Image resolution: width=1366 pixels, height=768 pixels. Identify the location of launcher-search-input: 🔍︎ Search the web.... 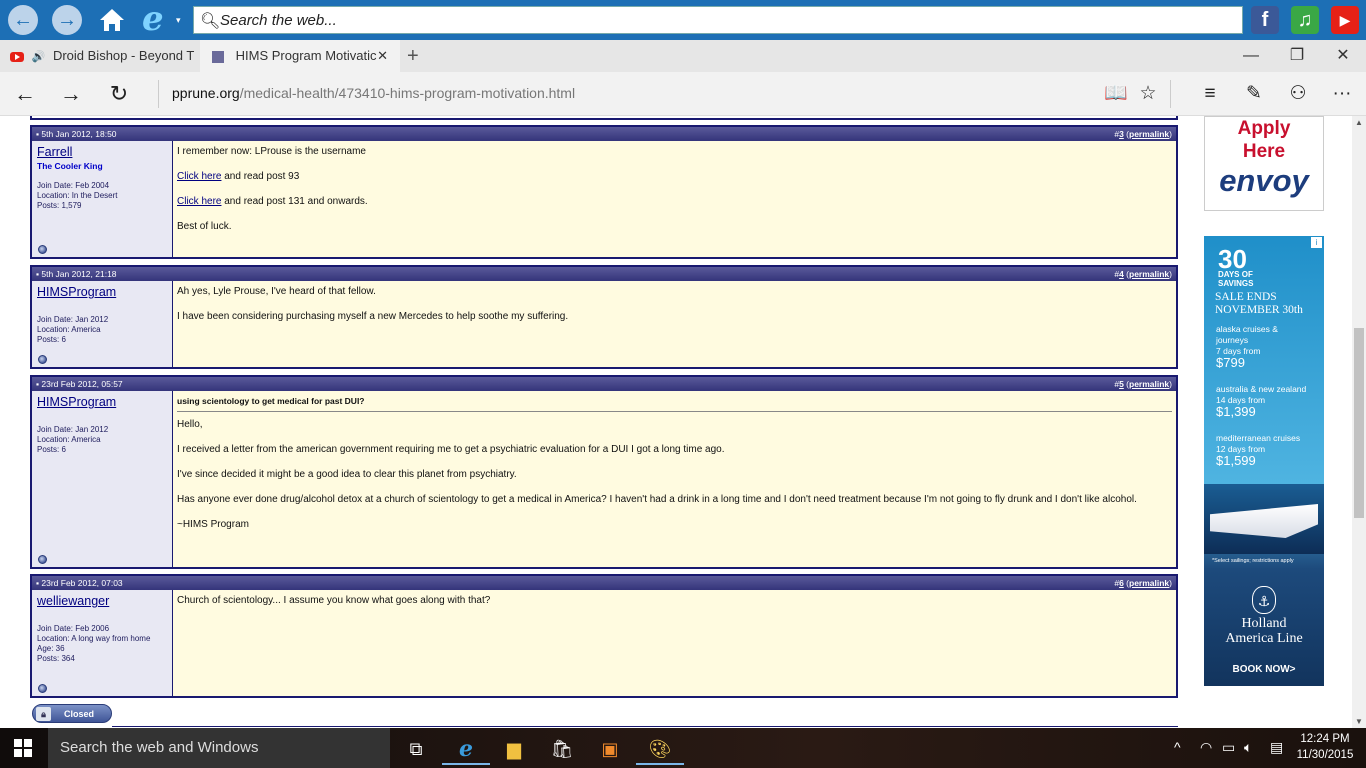
(718, 20).